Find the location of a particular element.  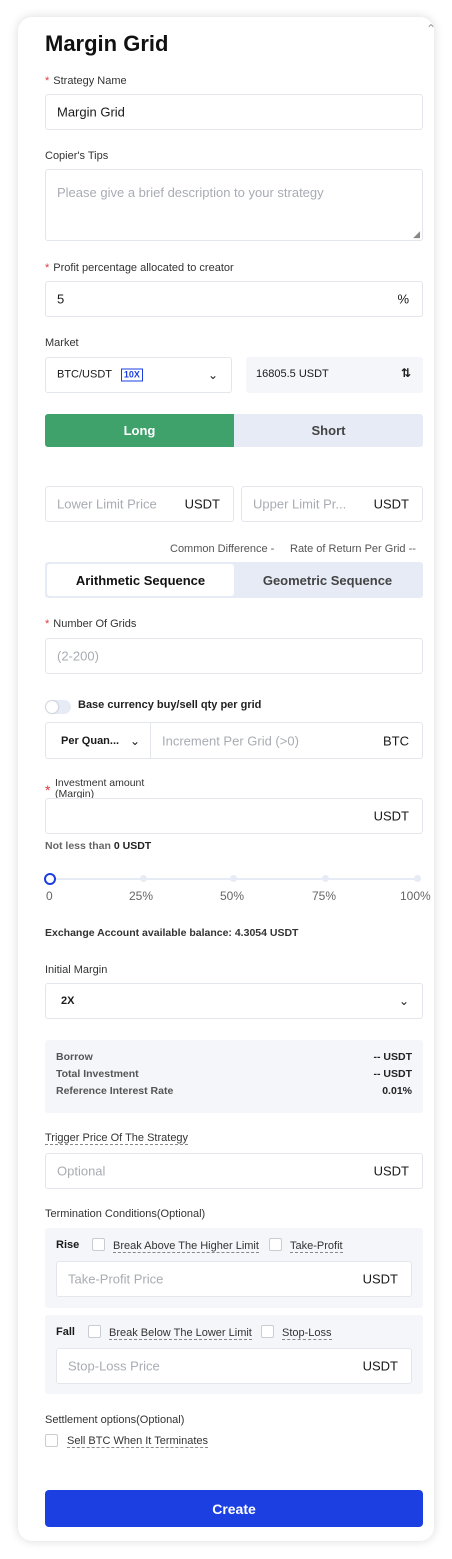

rate-of-return: Rate of Return Per Grid -- is located at coordinates (353, 549).